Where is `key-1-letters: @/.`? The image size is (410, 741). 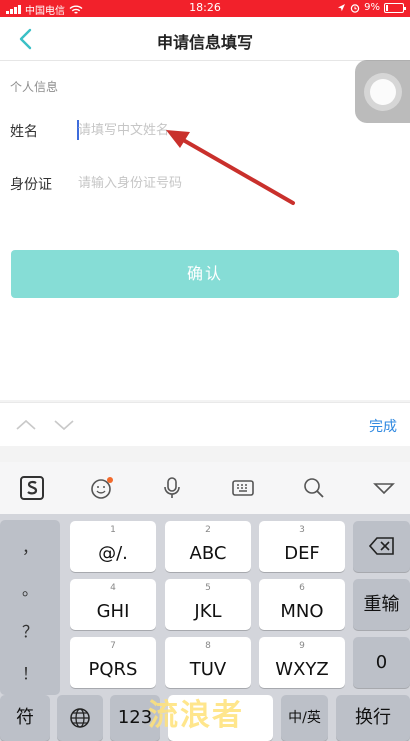
key-1-letters: @/. is located at coordinates (113, 553).